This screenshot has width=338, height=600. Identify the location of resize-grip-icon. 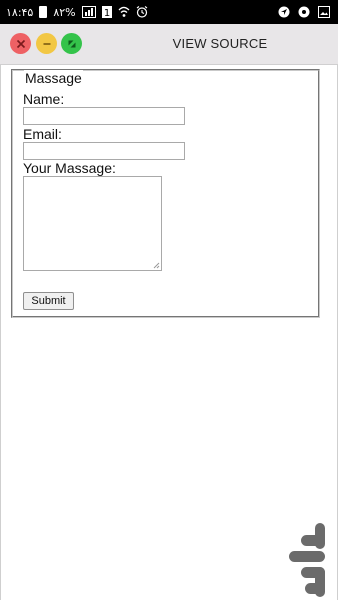
(156, 265).